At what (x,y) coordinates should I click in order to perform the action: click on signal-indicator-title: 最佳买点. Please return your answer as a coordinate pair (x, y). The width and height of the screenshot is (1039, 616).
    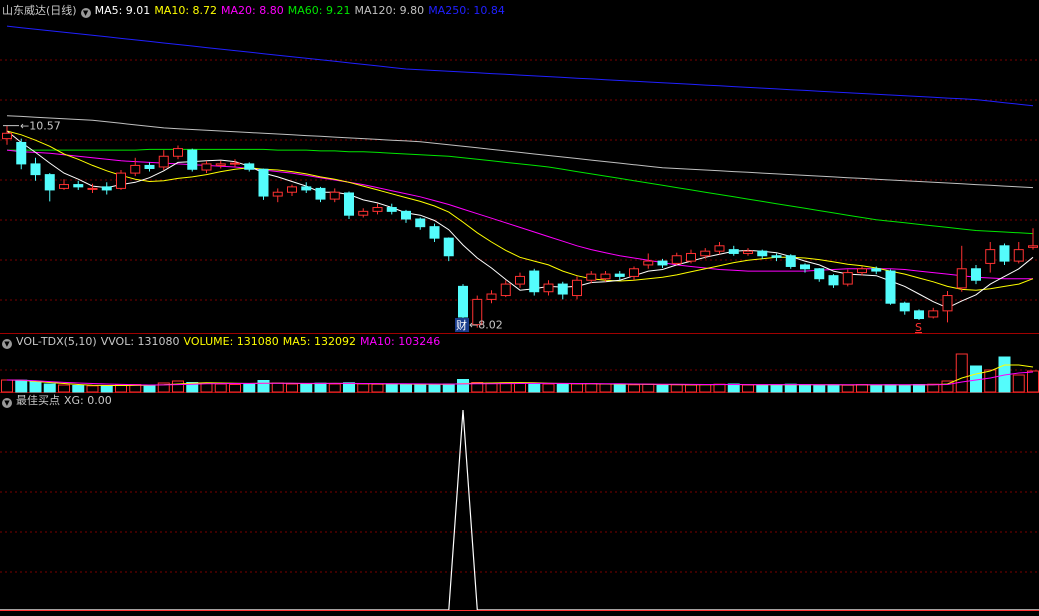
    Looking at the image, I should click on (38, 400).